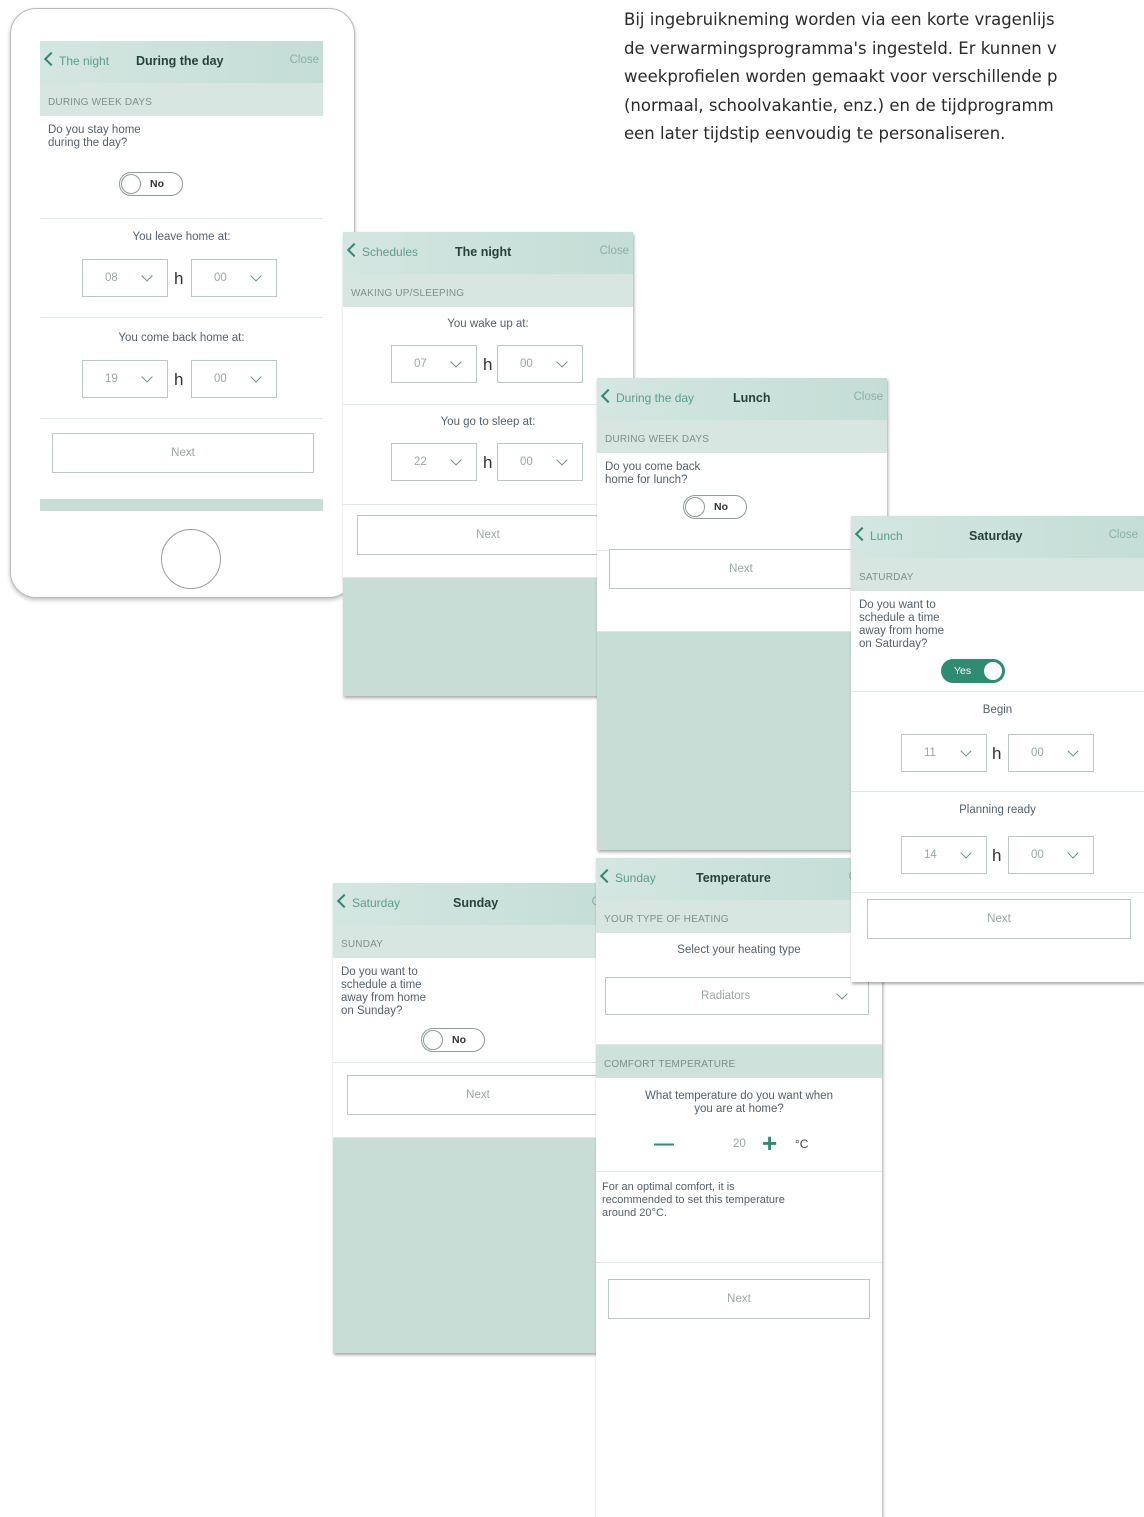 Image resolution: width=1144 pixels, height=1517 pixels. What do you see at coordinates (655, 398) in the screenshot?
I see `back-label: During the day` at bounding box center [655, 398].